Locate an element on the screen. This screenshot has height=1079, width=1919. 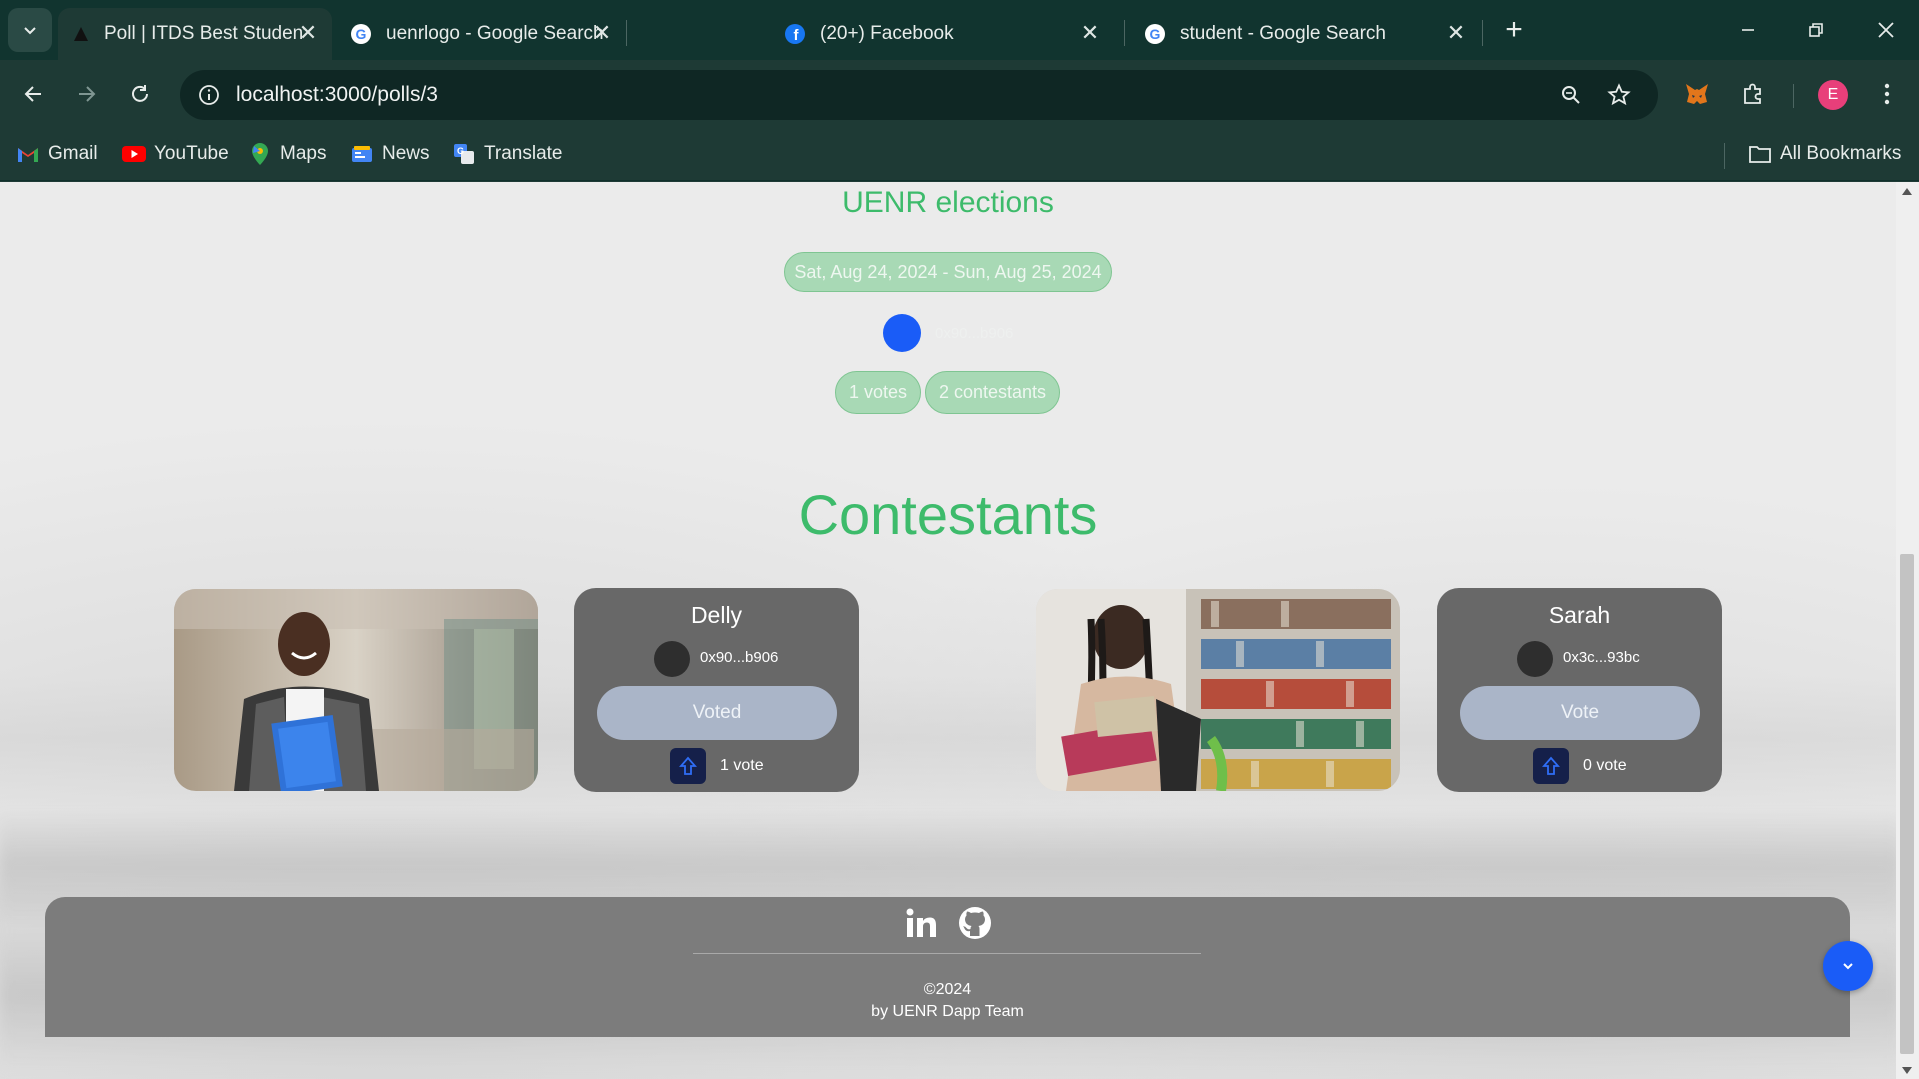
page-footer: ©2024 by UENR Dapp Team is located at coordinates (947, 967).